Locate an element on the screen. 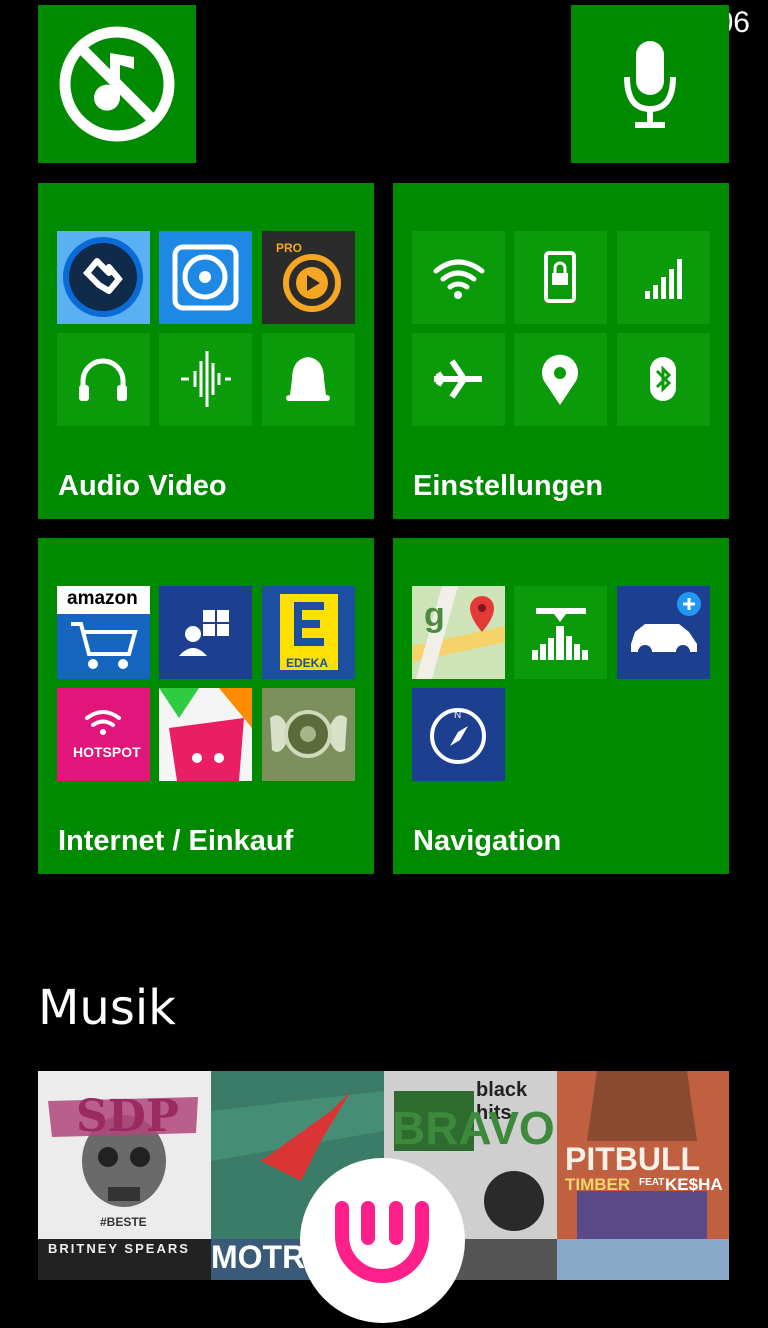 This screenshot has width=768, height=1328. bell-app-tile is located at coordinates (308, 379).